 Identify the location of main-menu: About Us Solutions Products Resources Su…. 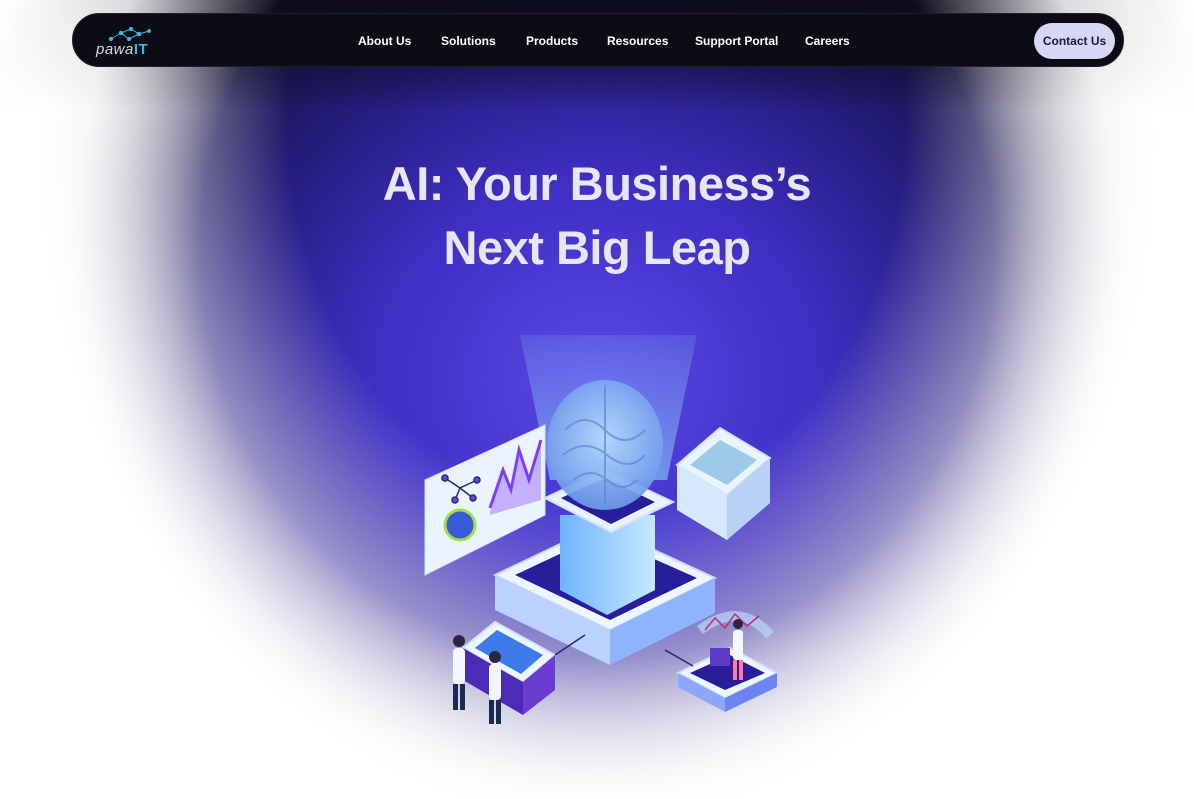
(598, 40).